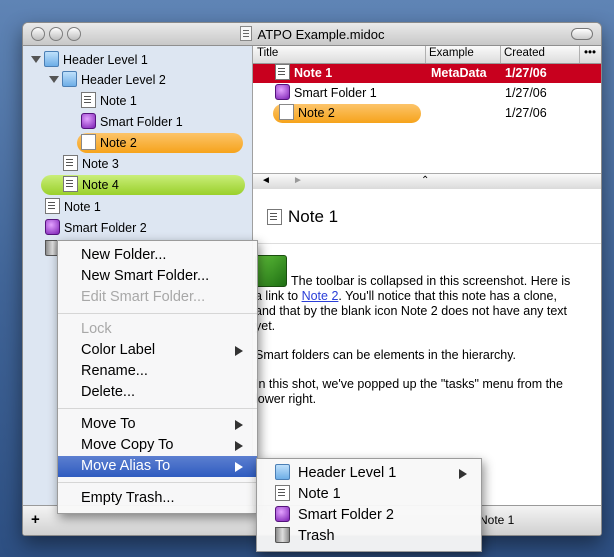  Describe the element at coordinates (369, 536) in the screenshot. I see `submenu-item-trash: Trash` at that location.